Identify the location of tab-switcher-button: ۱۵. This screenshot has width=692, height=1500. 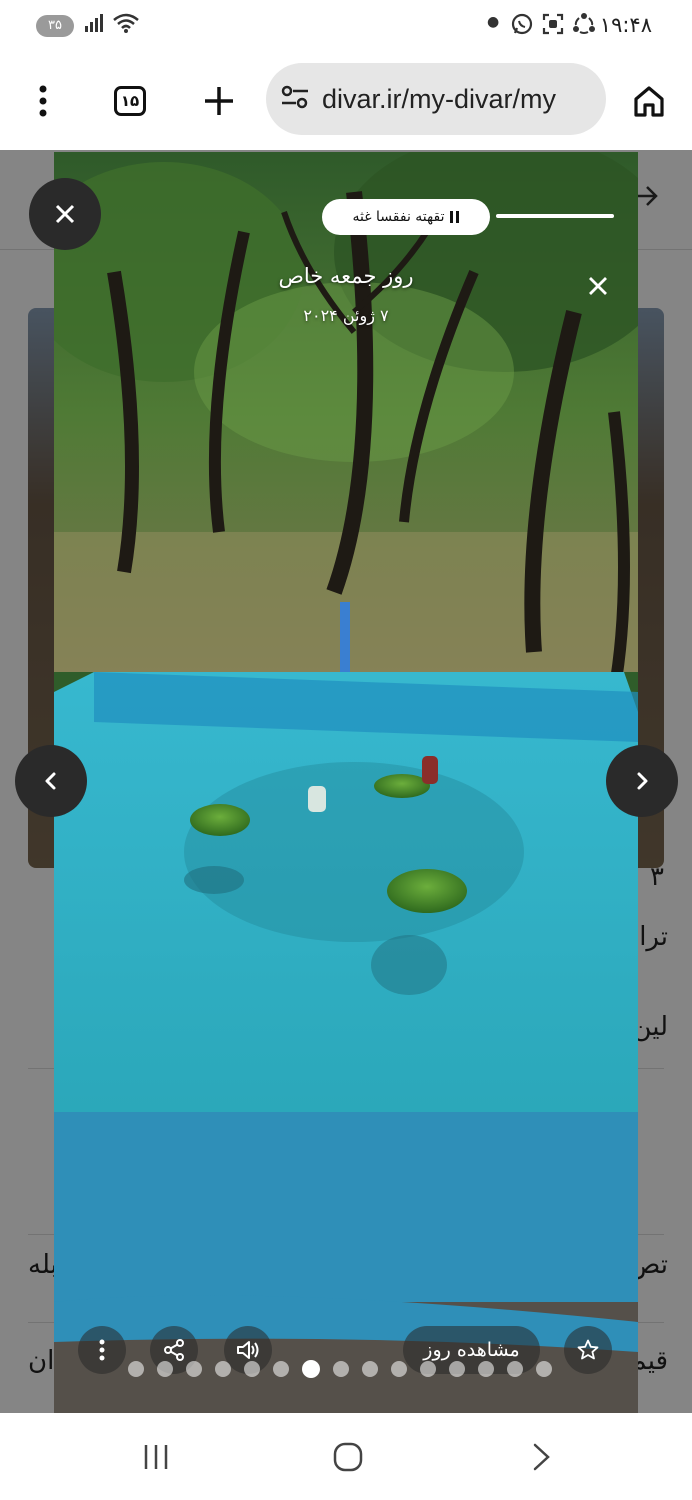
(130, 101).